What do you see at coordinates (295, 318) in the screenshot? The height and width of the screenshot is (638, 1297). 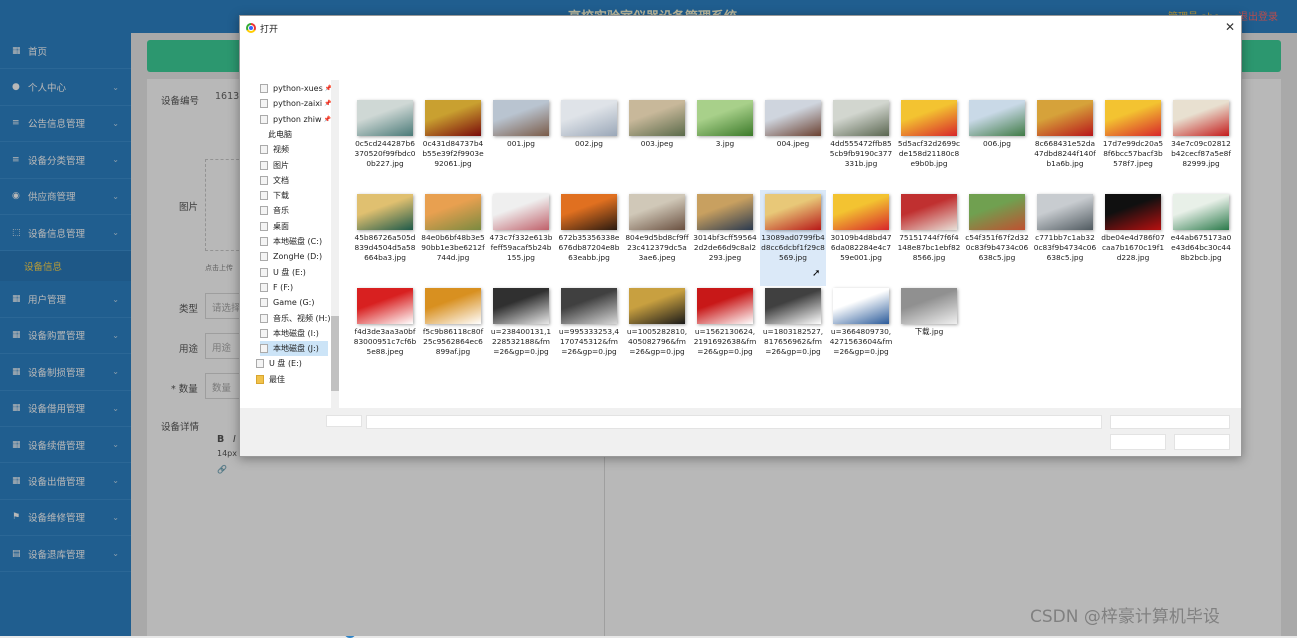 I see `nav-item: 音乐、视频 (H:)` at bounding box center [295, 318].